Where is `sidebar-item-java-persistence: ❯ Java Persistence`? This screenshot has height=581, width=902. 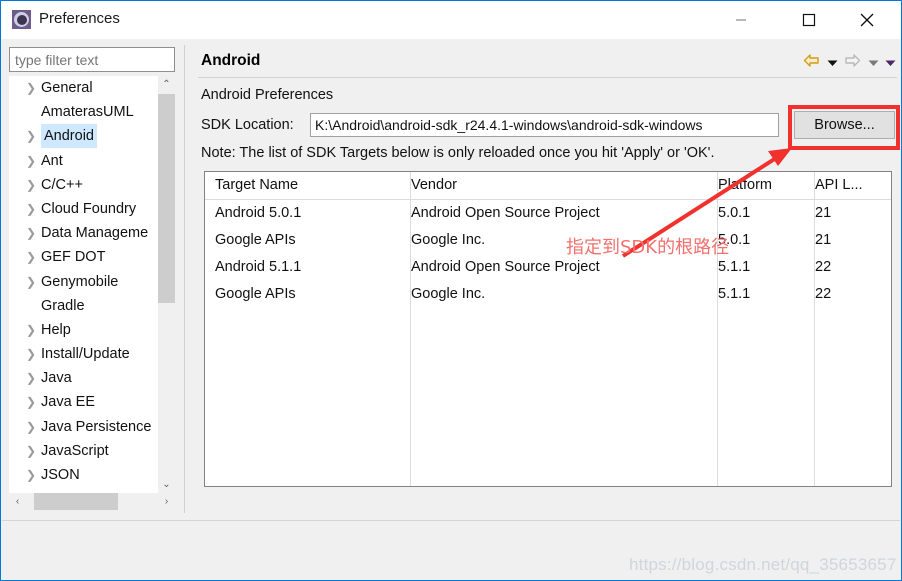
sidebar-item-java-persistence: ❯ Java Persistence is located at coordinates (92, 427).